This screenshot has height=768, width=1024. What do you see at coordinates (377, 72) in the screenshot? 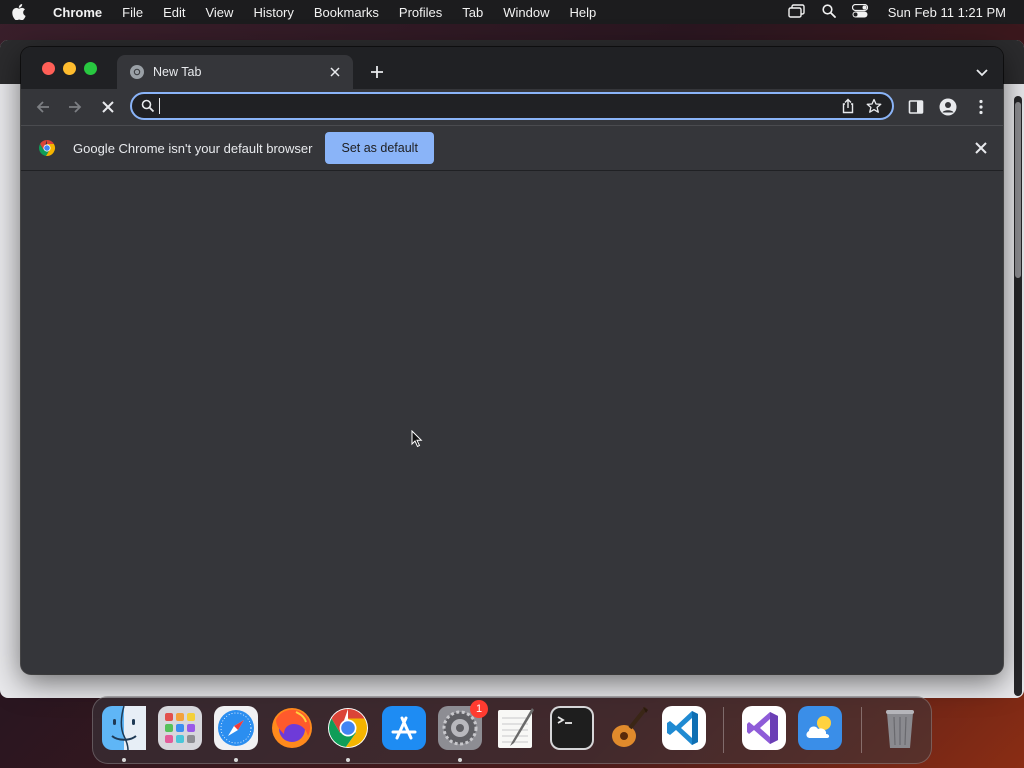
I see `new-tab-plus-icon` at bounding box center [377, 72].